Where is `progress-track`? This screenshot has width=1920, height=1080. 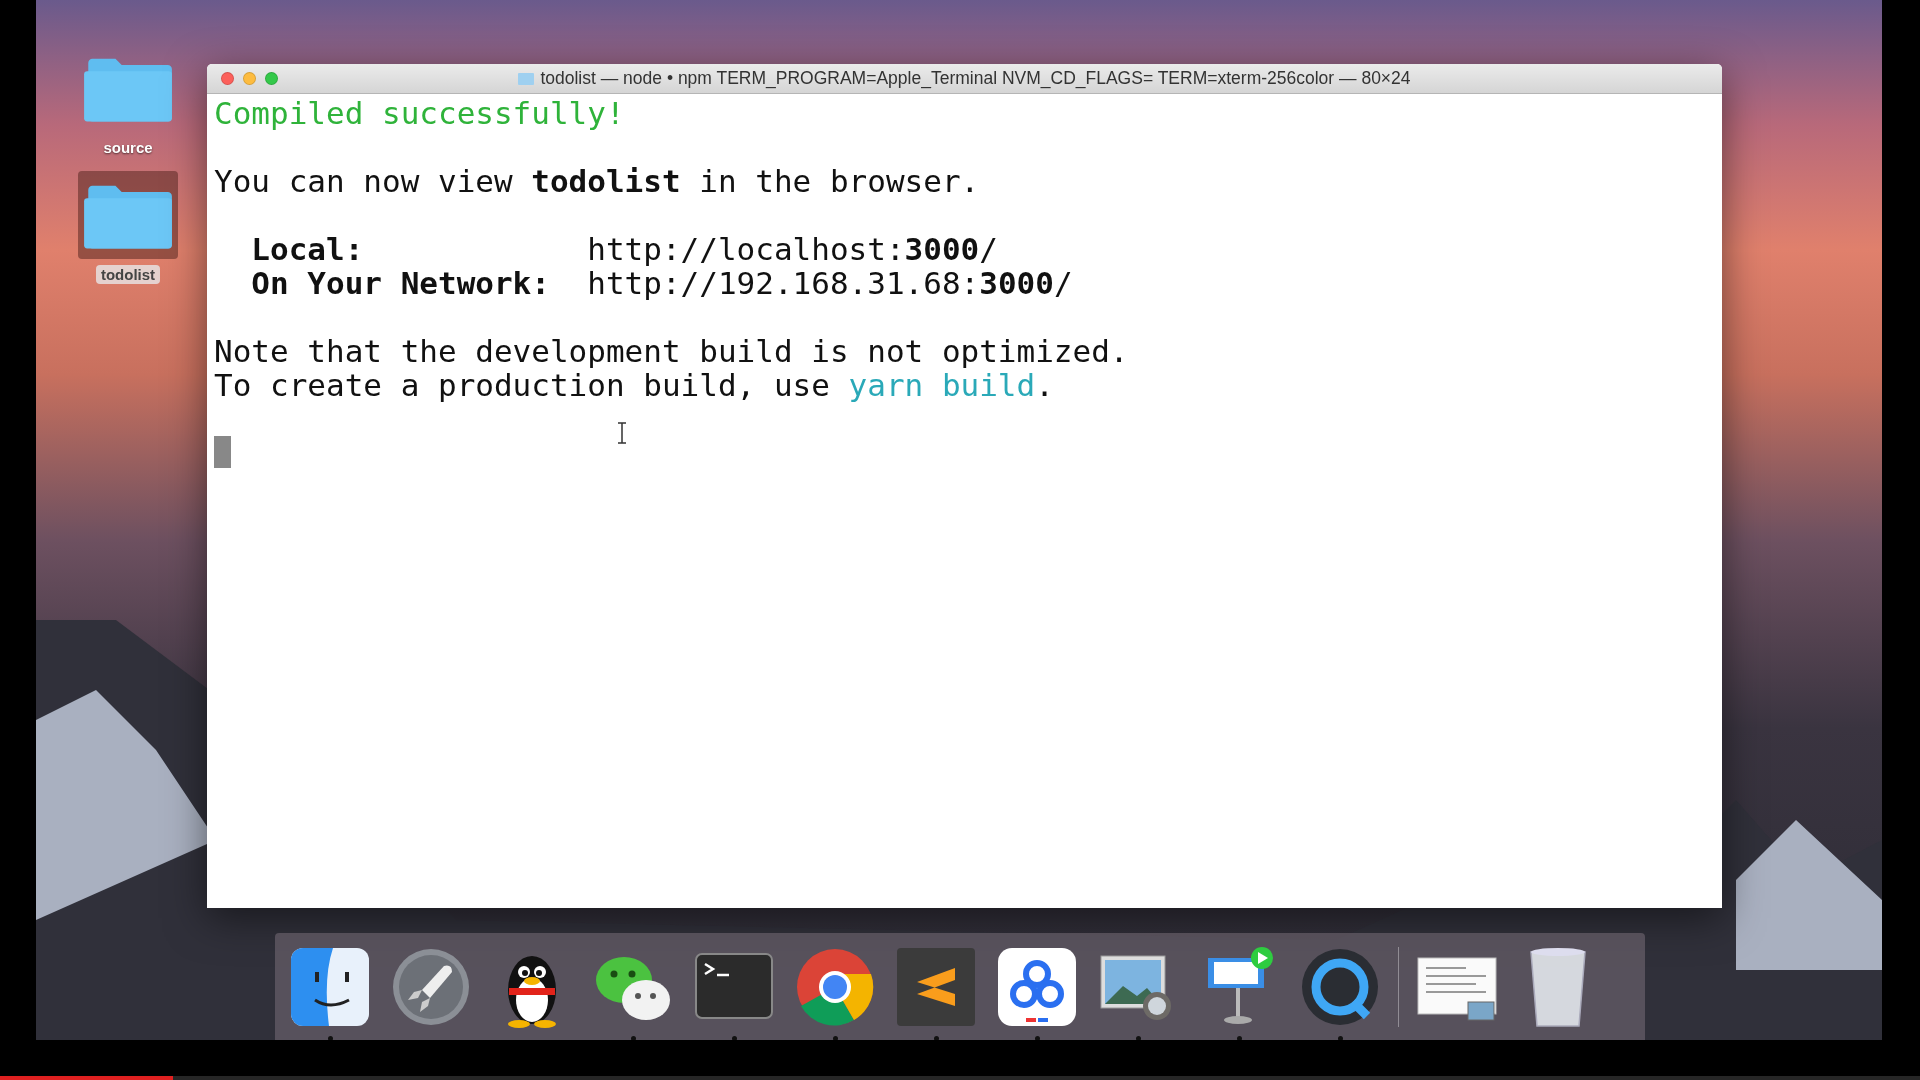
progress-track is located at coordinates (960, 1078).